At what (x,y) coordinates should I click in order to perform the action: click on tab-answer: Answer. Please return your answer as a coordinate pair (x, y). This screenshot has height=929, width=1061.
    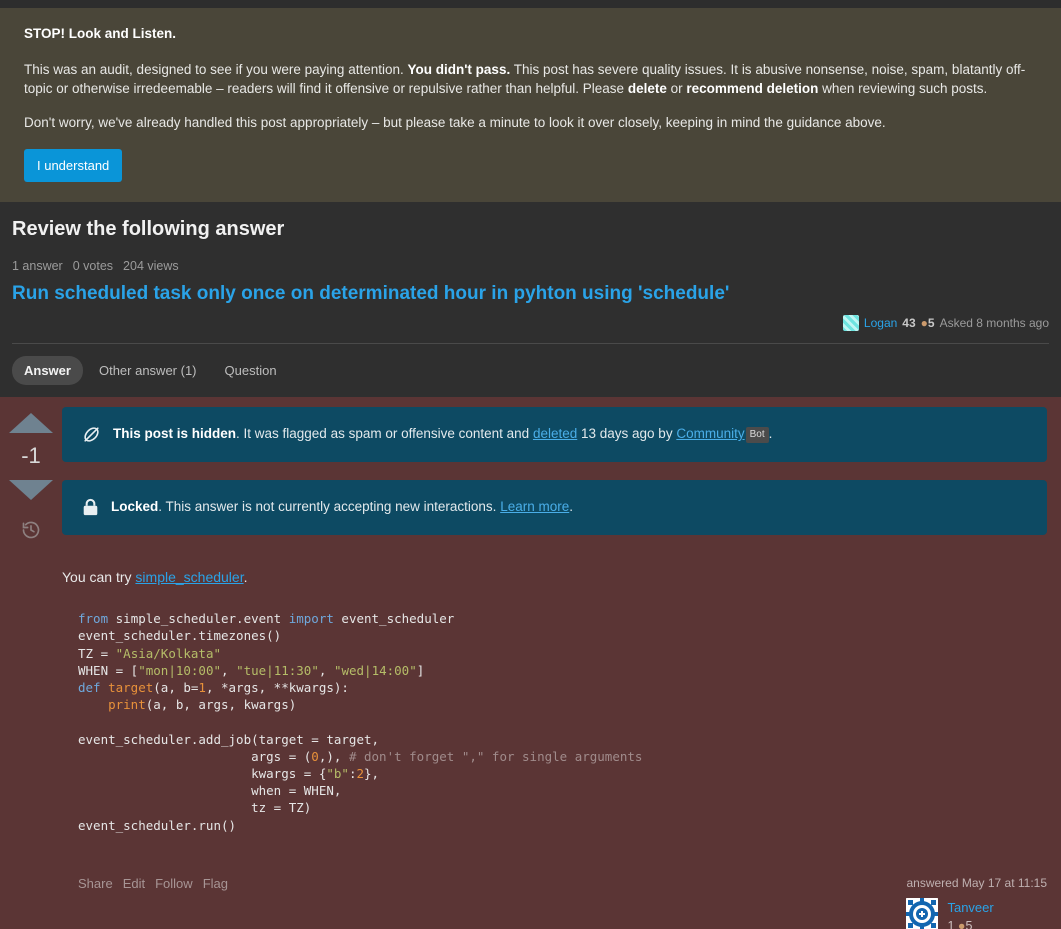
    Looking at the image, I should click on (47, 371).